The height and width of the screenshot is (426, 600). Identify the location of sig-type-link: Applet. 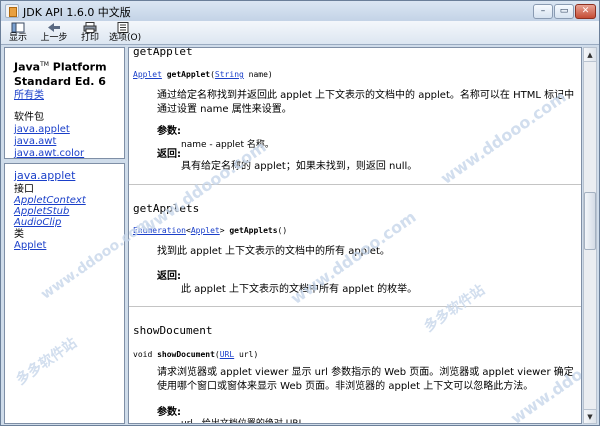
(147, 74).